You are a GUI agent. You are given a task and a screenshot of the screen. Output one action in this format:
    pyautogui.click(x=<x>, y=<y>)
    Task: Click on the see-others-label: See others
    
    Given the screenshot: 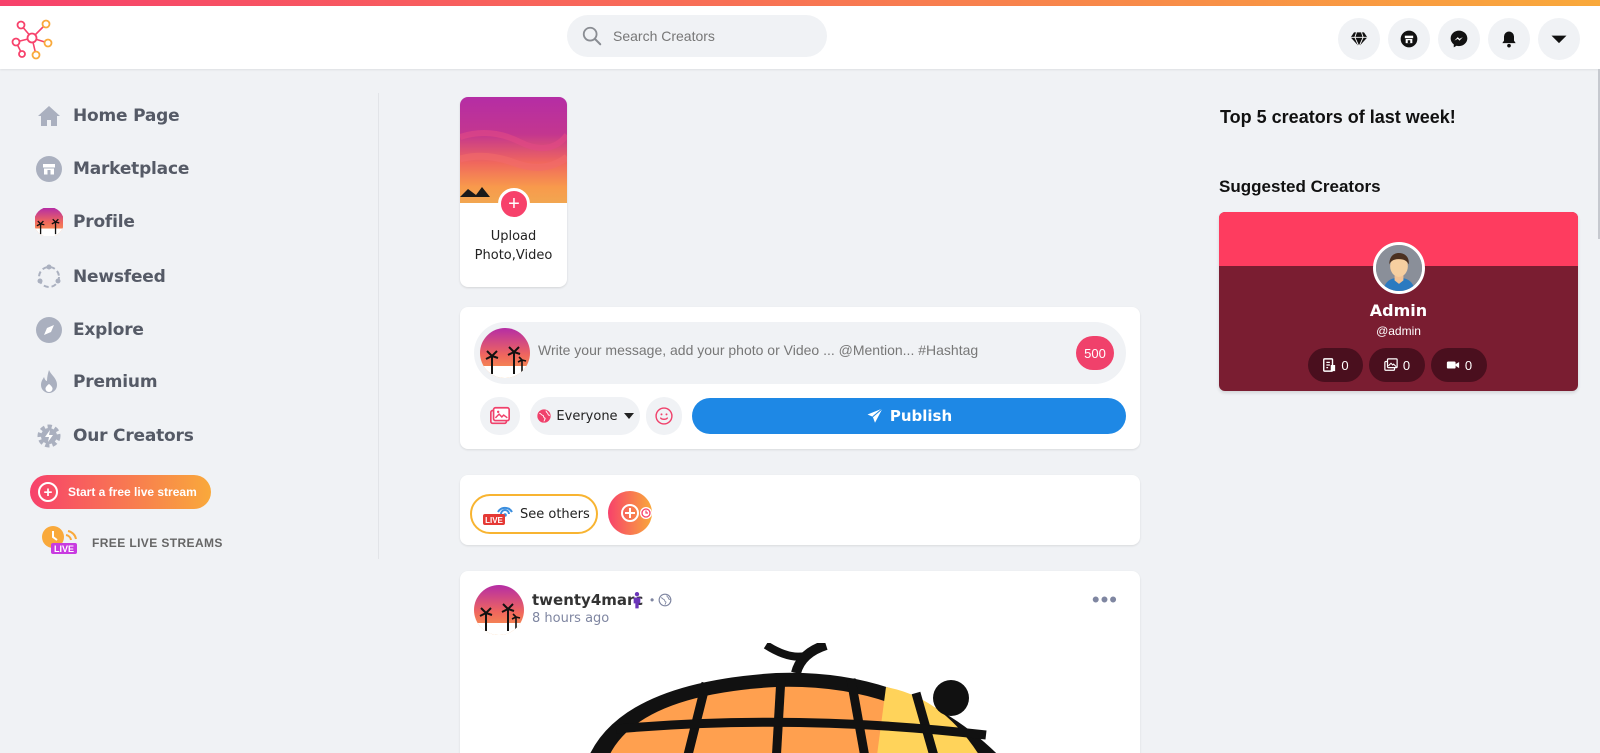 What is the action you would take?
    pyautogui.click(x=555, y=514)
    